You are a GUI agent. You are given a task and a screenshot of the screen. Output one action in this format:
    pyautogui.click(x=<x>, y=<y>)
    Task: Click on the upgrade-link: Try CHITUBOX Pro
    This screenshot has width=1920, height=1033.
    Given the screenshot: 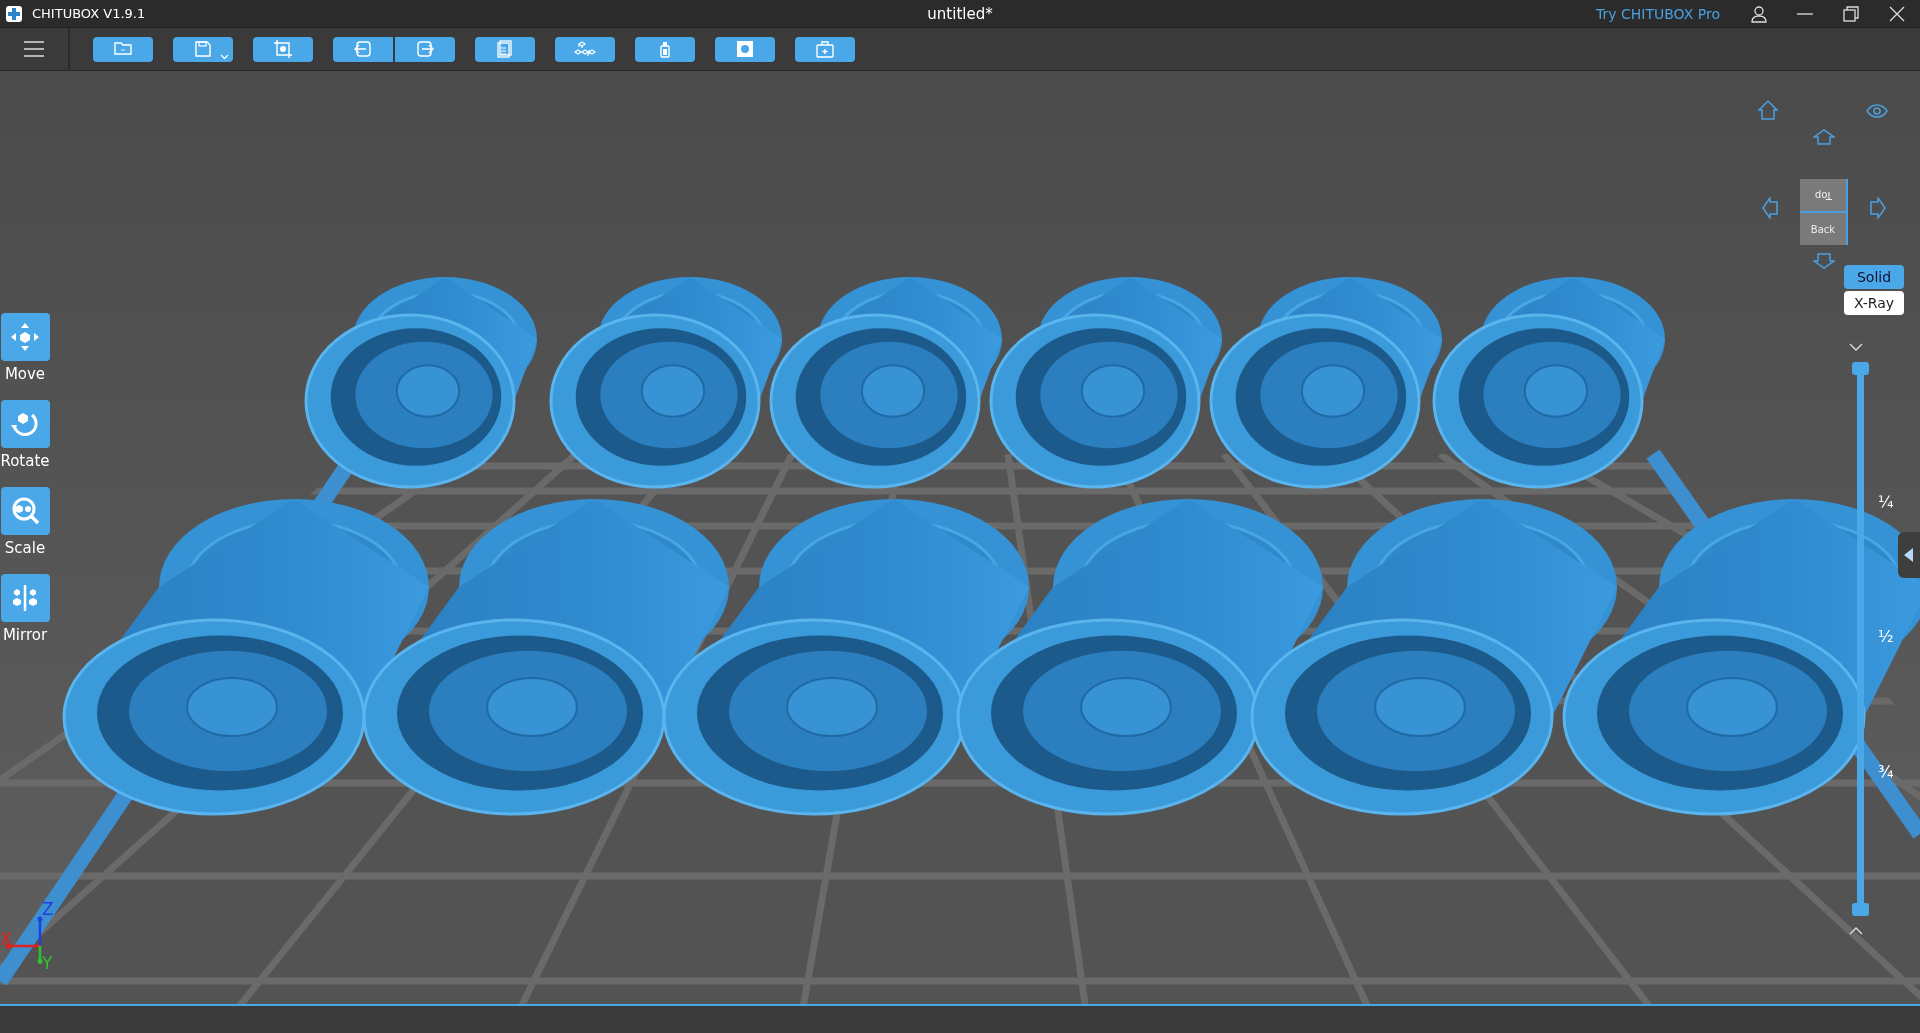 What is the action you would take?
    pyautogui.click(x=1658, y=13)
    